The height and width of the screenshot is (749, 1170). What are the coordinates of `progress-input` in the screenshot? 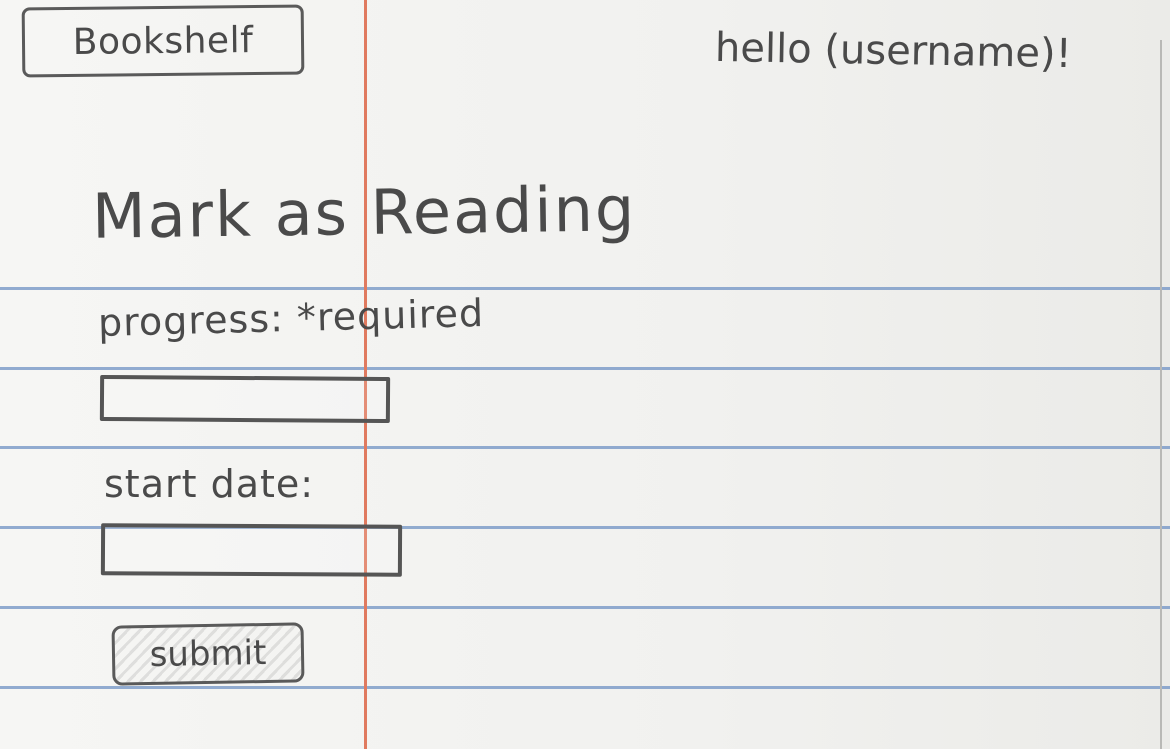 It's located at (245, 399).